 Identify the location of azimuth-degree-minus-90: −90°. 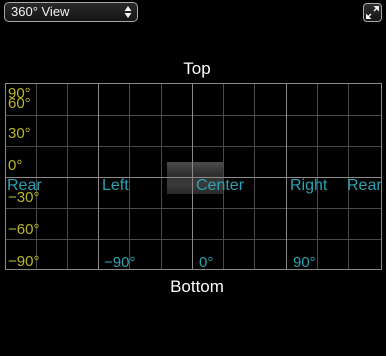
(120, 262).